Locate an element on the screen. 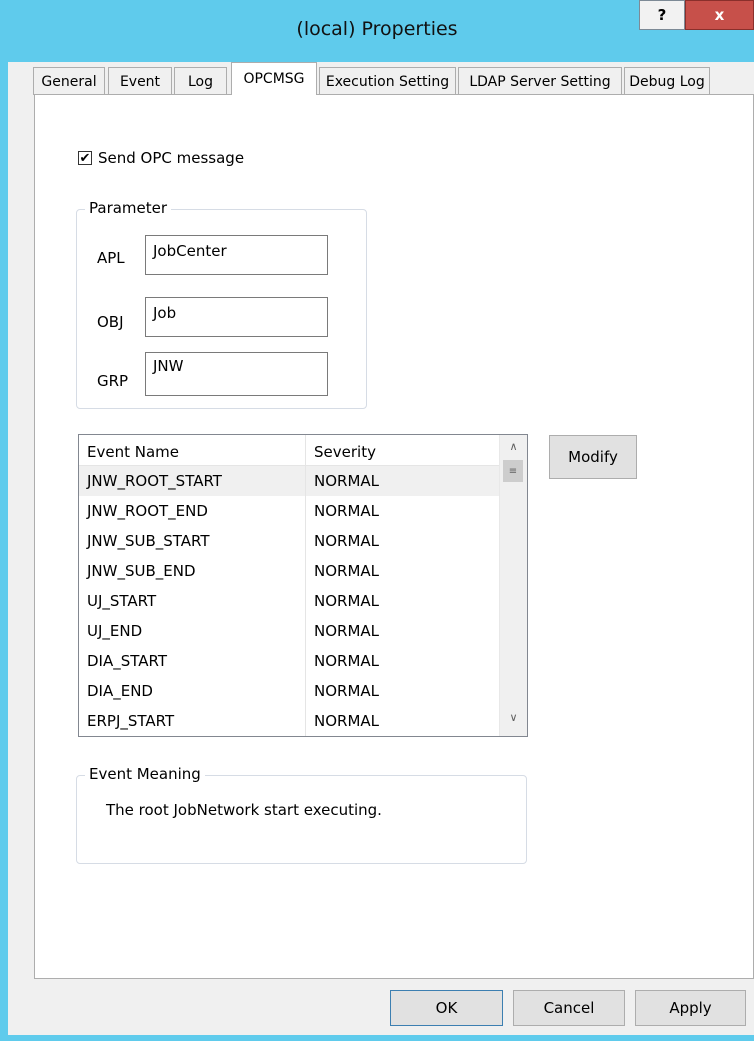  event-name-cell: JNW_ROOT_END is located at coordinates (192, 511).